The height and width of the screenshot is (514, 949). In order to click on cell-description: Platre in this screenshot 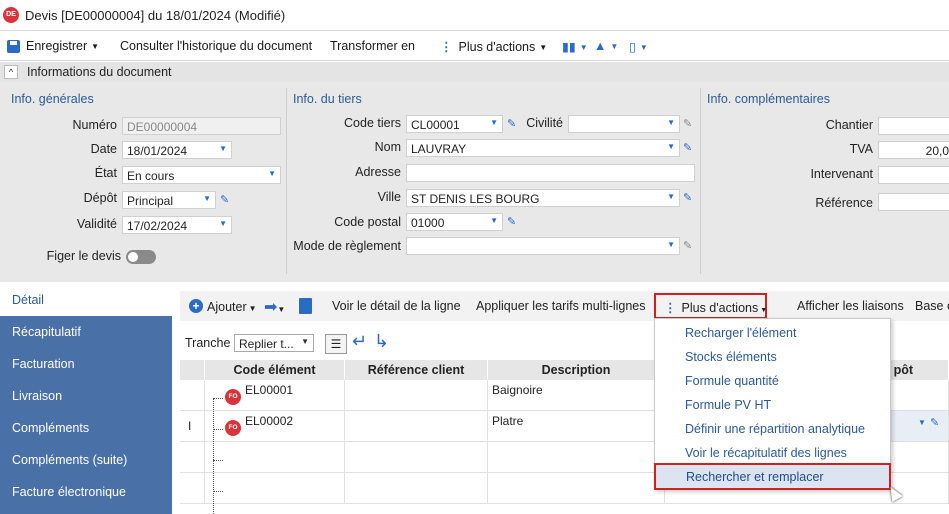, I will do `click(576, 426)`.